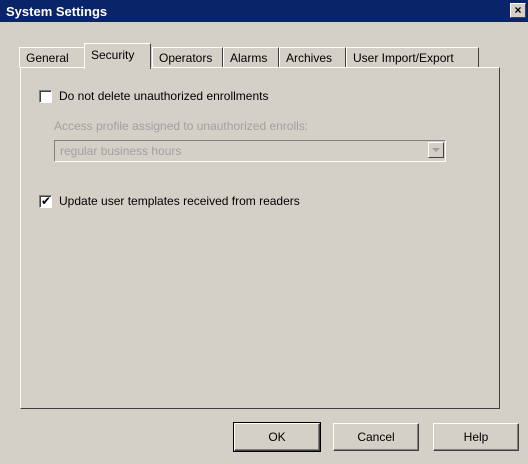  I want to click on close-icon: ×, so click(518, 10).